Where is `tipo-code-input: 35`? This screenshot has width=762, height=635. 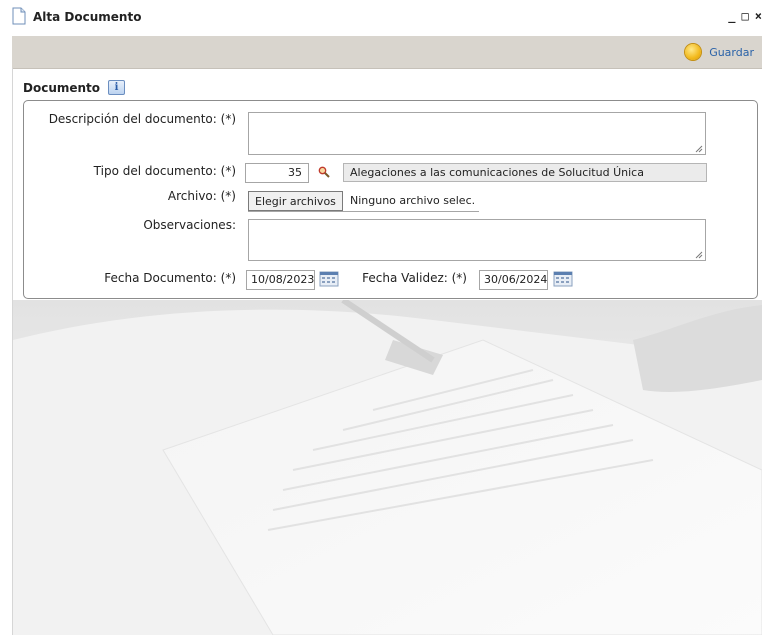 tipo-code-input: 35 is located at coordinates (277, 173).